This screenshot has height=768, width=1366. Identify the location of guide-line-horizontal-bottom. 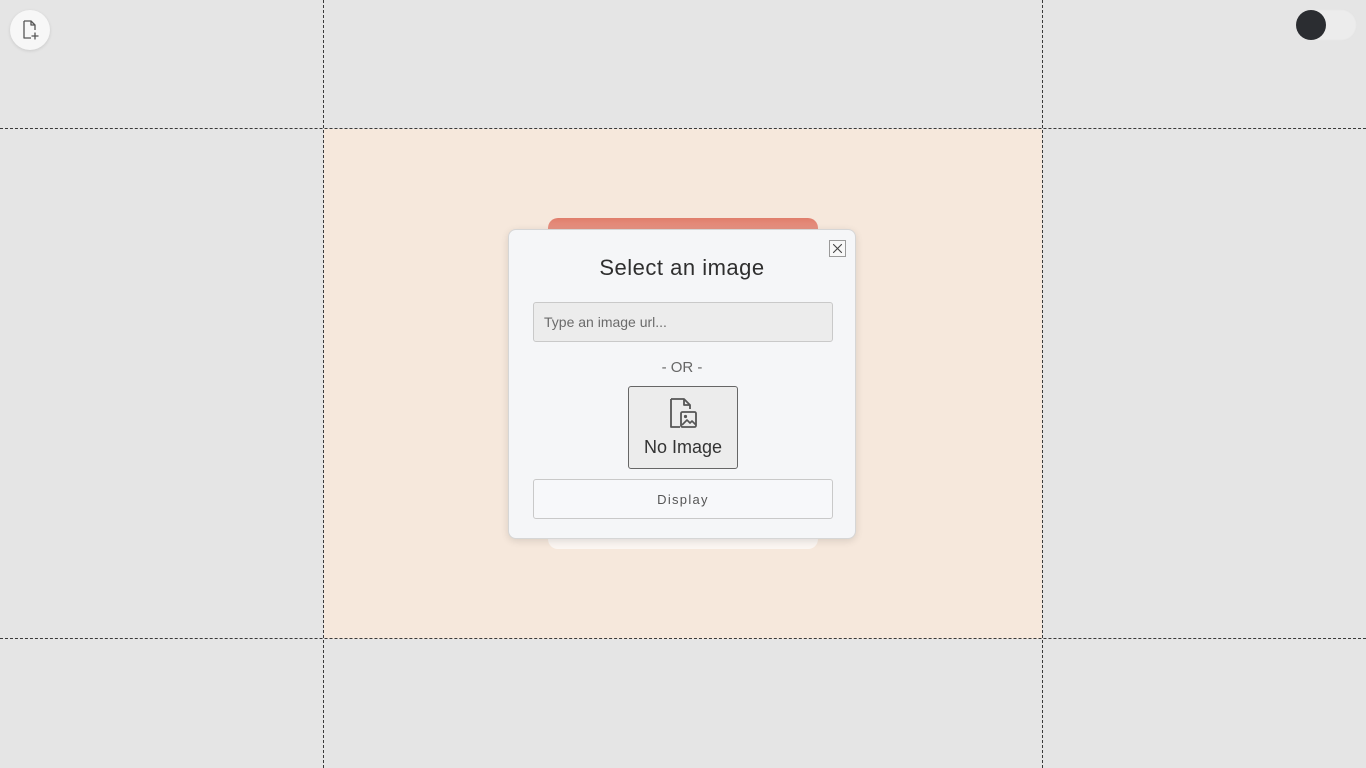
(683, 638).